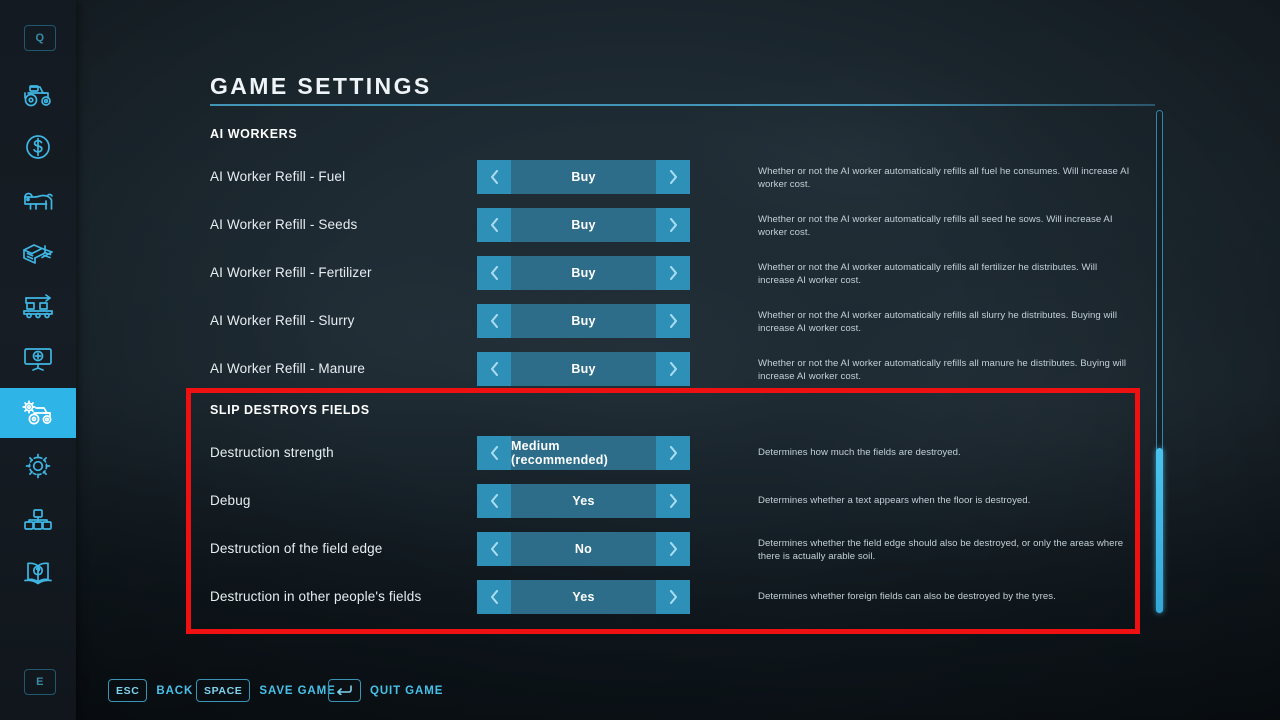 Image resolution: width=1280 pixels, height=720 pixels. Describe the element at coordinates (316, 596) in the screenshot. I see `row-label-destruction-other-fields: Destruction in other people's fields` at that location.